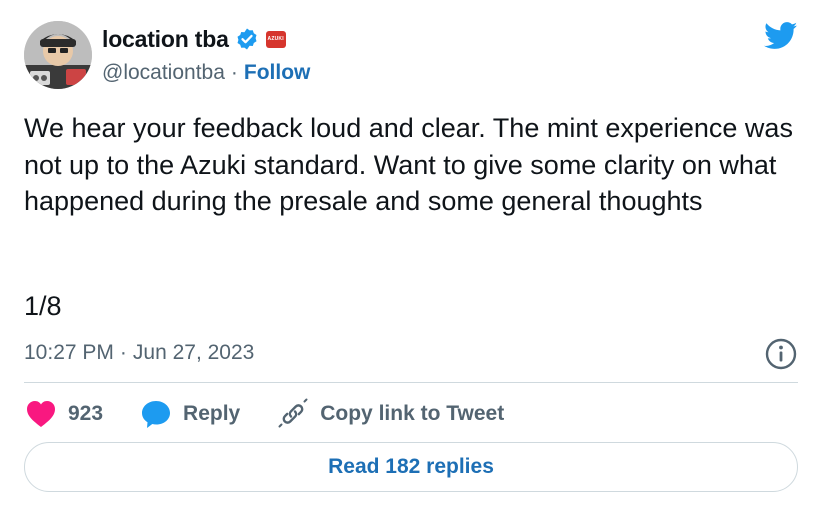 The image size is (822, 510). I want to click on display-name: location tba, so click(165, 39).